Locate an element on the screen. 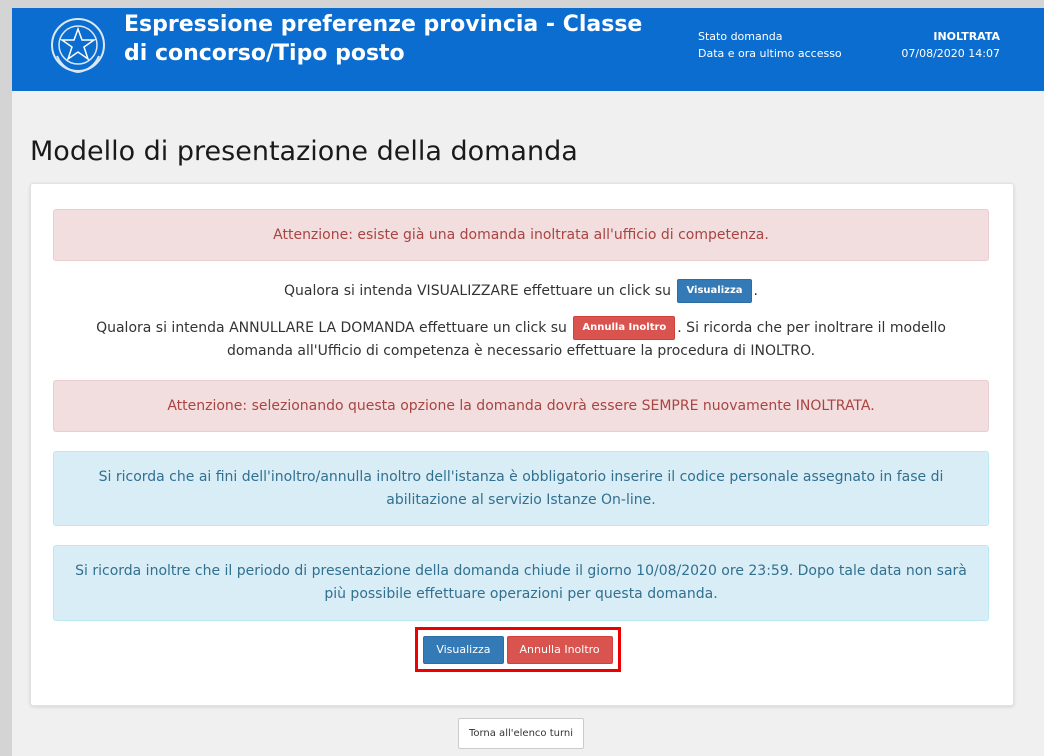 This screenshot has width=1044, height=756. view-button: Visualizza is located at coordinates (463, 649).